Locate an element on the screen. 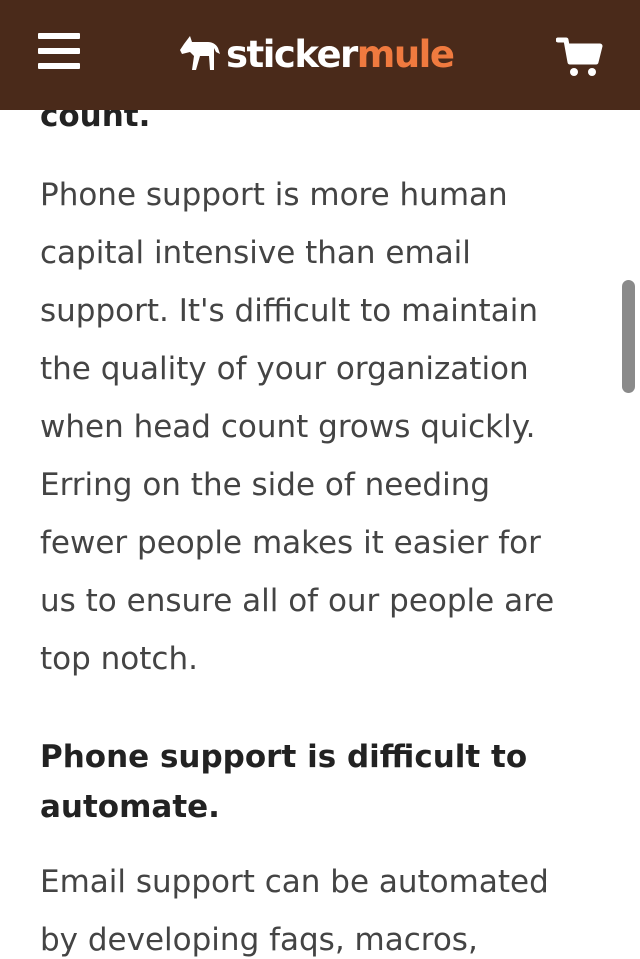 This screenshot has height=959, width=640. paragraph-line: support. It's difficult to maintain is located at coordinates (289, 311).